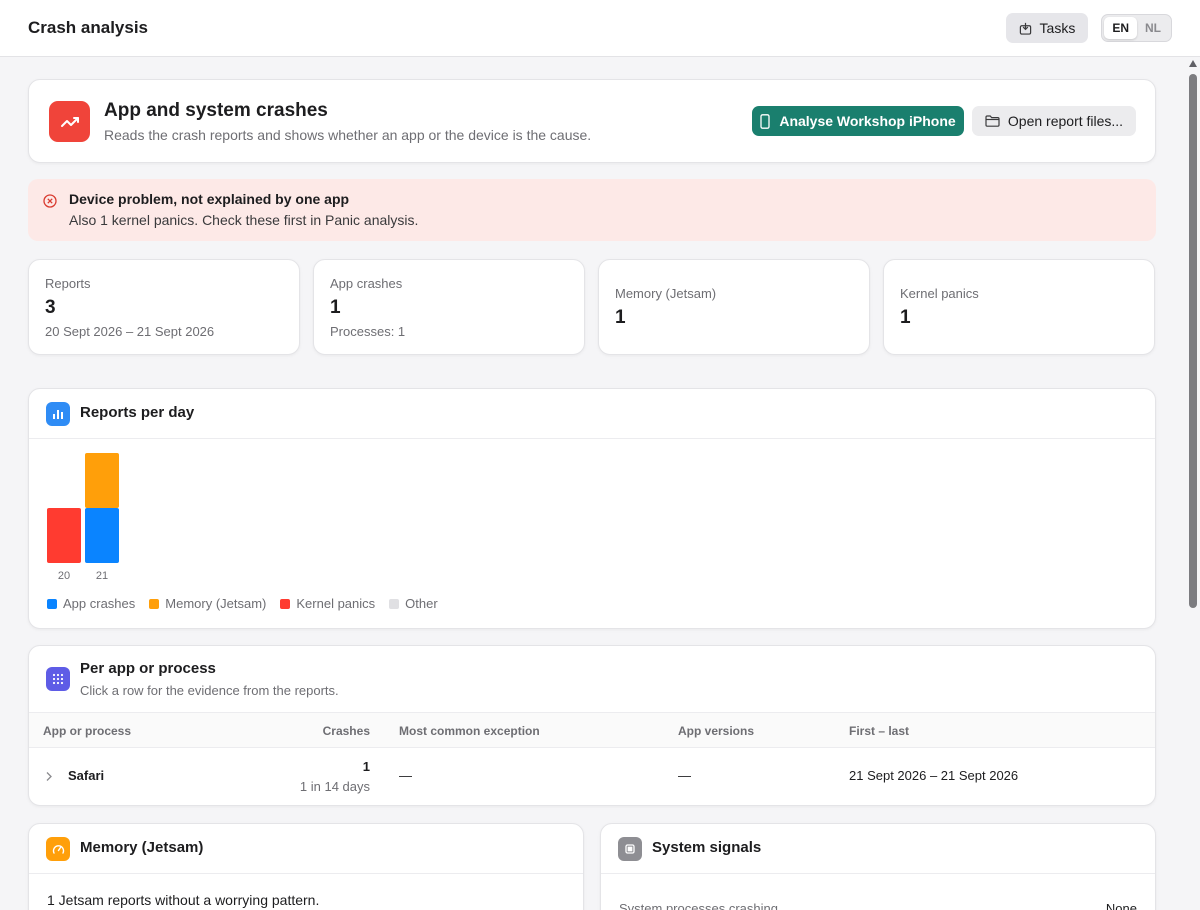 The width and height of the screenshot is (1200, 910). I want to click on legend-label: App crashes, so click(99, 603).